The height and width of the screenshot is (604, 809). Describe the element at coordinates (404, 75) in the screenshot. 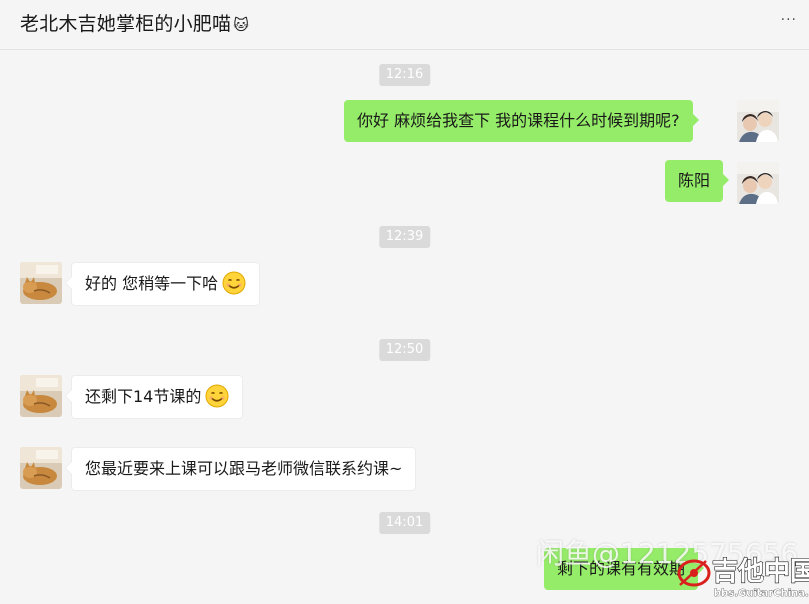

I see `timestamp: 12:16` at that location.